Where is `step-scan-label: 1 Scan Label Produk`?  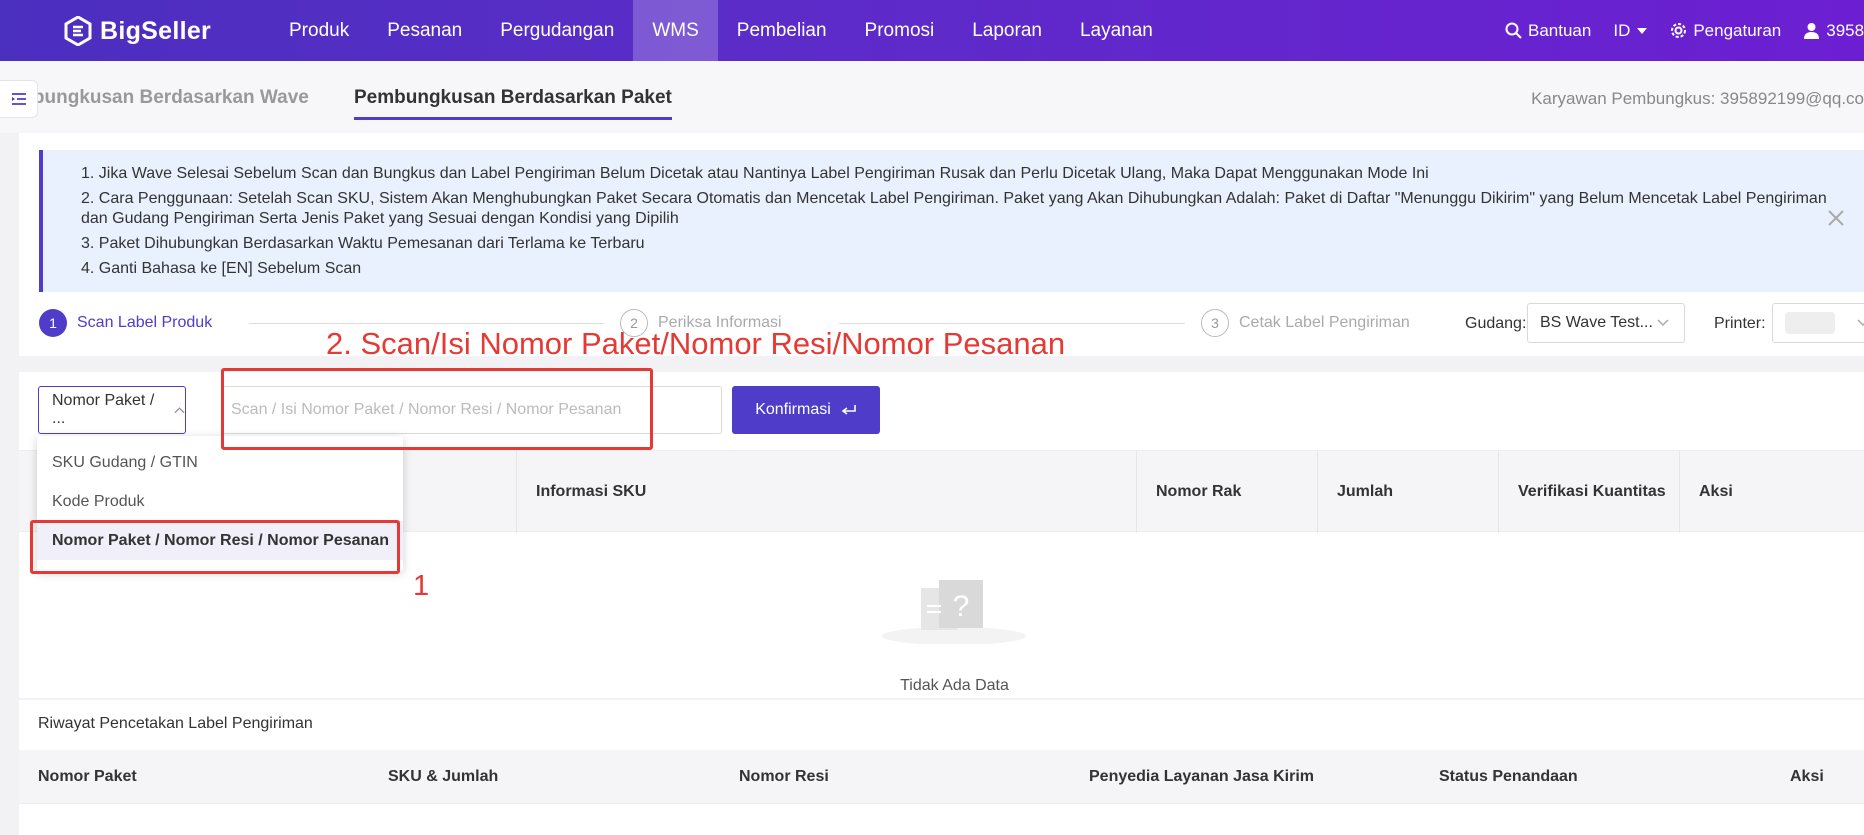
step-scan-label: 1 Scan Label Produk is located at coordinates (125, 323).